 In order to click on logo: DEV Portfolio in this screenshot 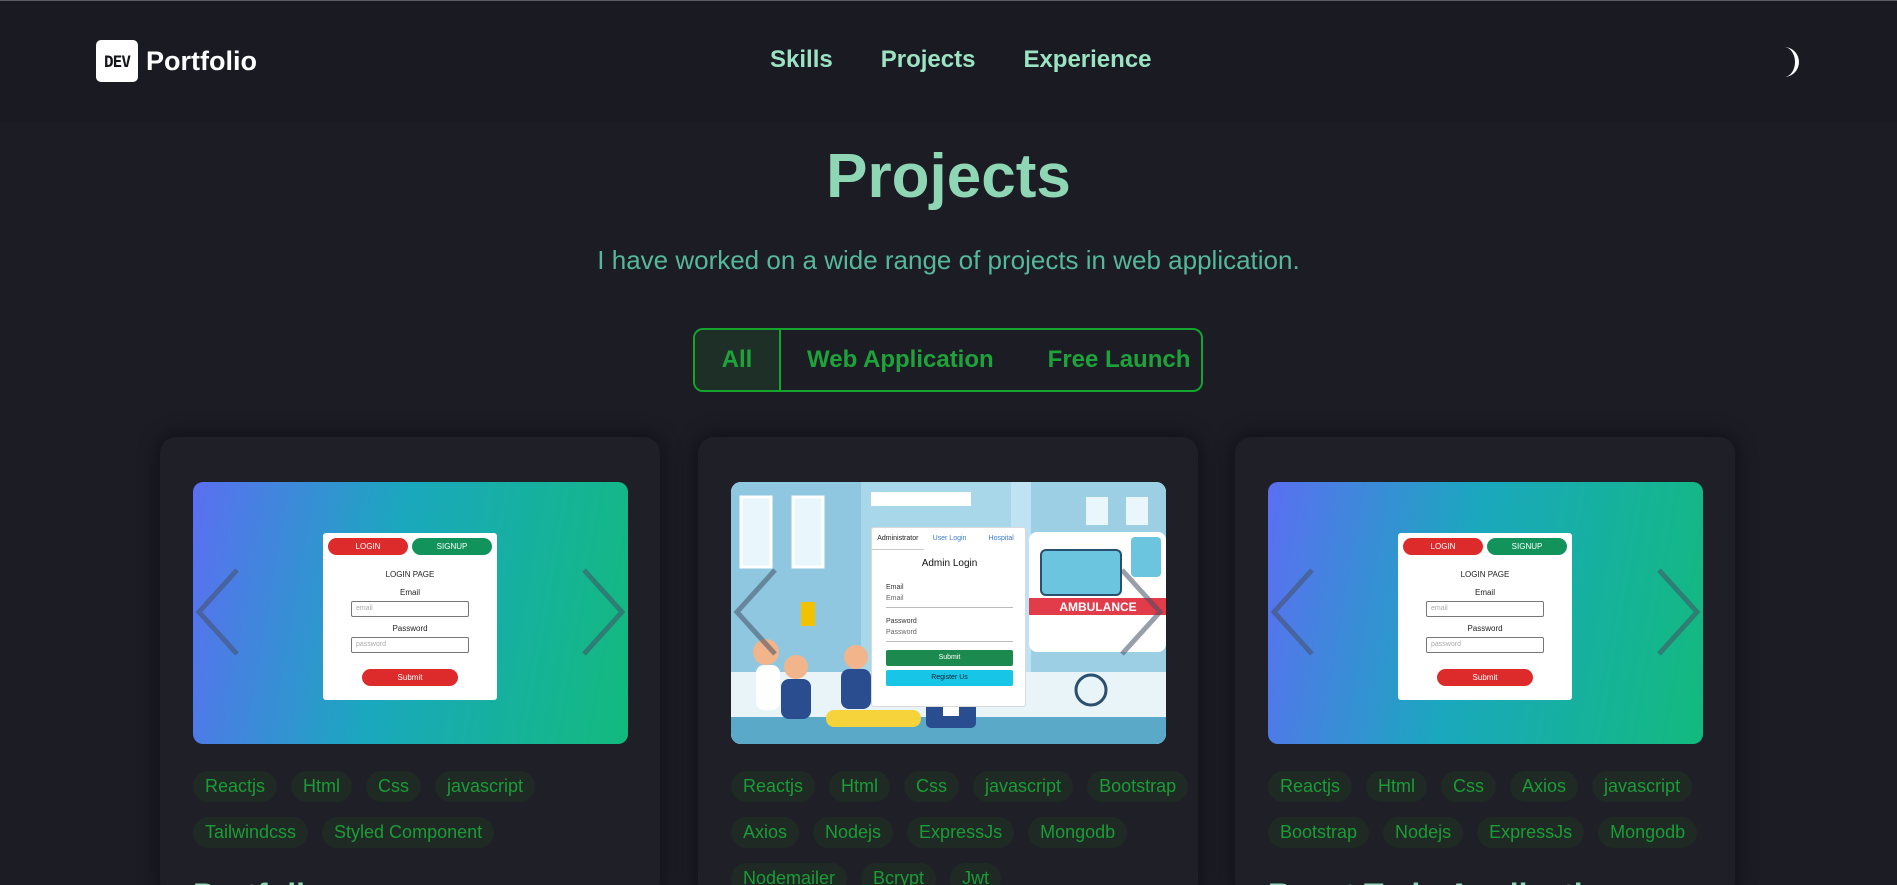, I will do `click(176, 61)`.